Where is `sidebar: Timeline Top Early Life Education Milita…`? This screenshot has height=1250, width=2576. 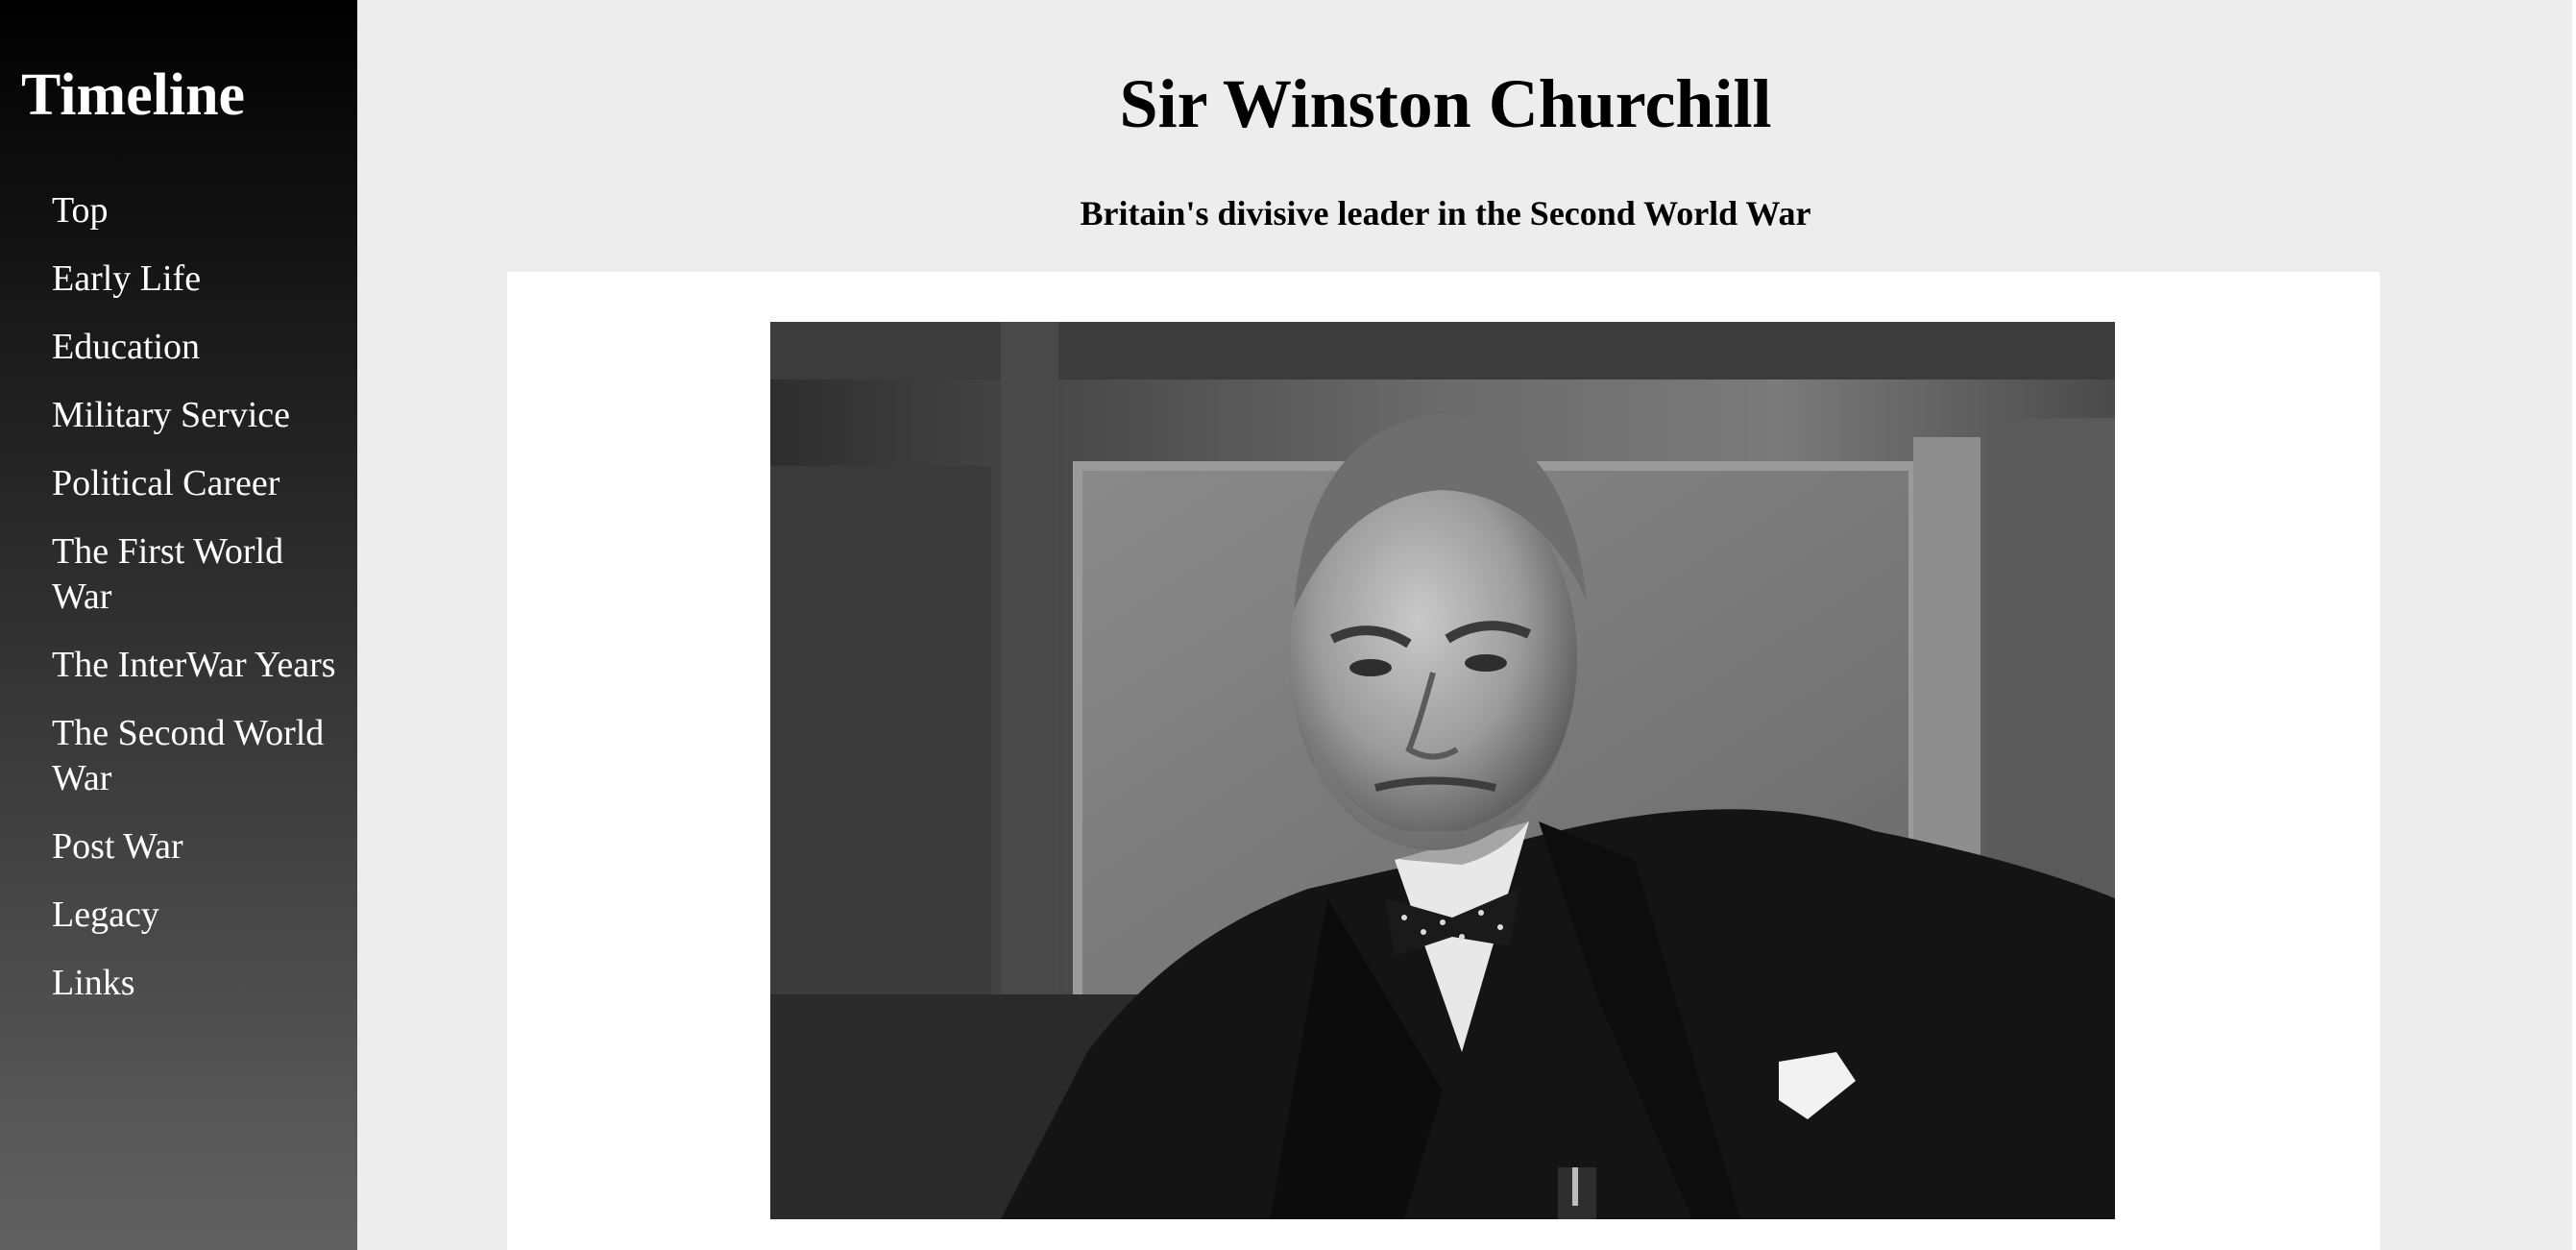
sidebar: Timeline Top Early Life Education Milita… is located at coordinates (179, 625).